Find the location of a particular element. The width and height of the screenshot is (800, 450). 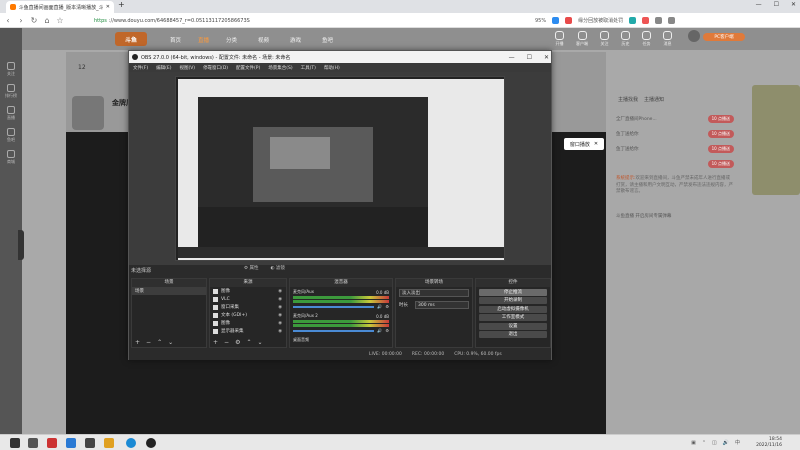

nav-video: 视频 is located at coordinates (263, 40).